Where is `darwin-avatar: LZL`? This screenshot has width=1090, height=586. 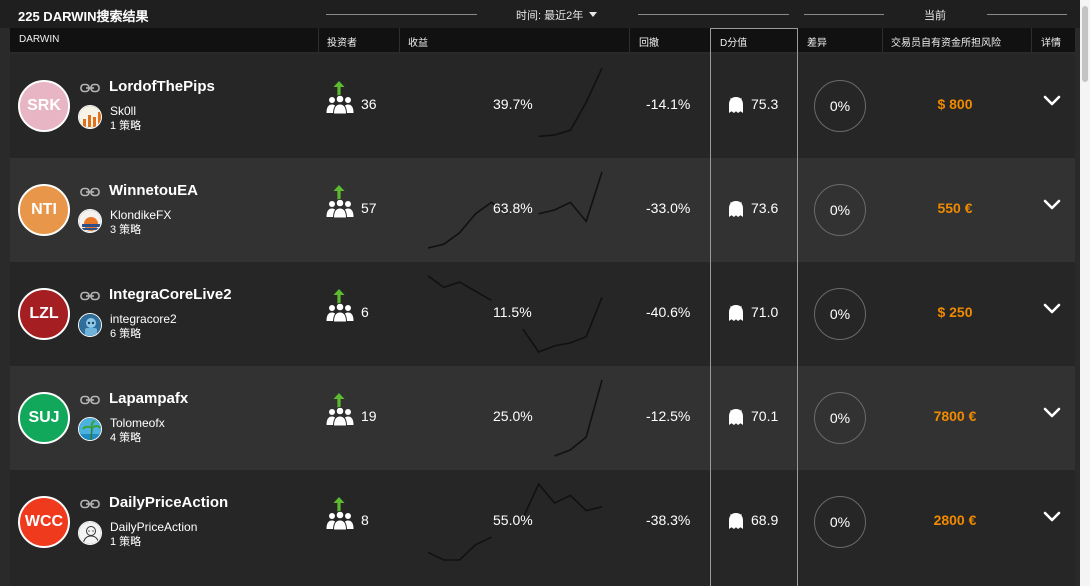 darwin-avatar: LZL is located at coordinates (44, 314).